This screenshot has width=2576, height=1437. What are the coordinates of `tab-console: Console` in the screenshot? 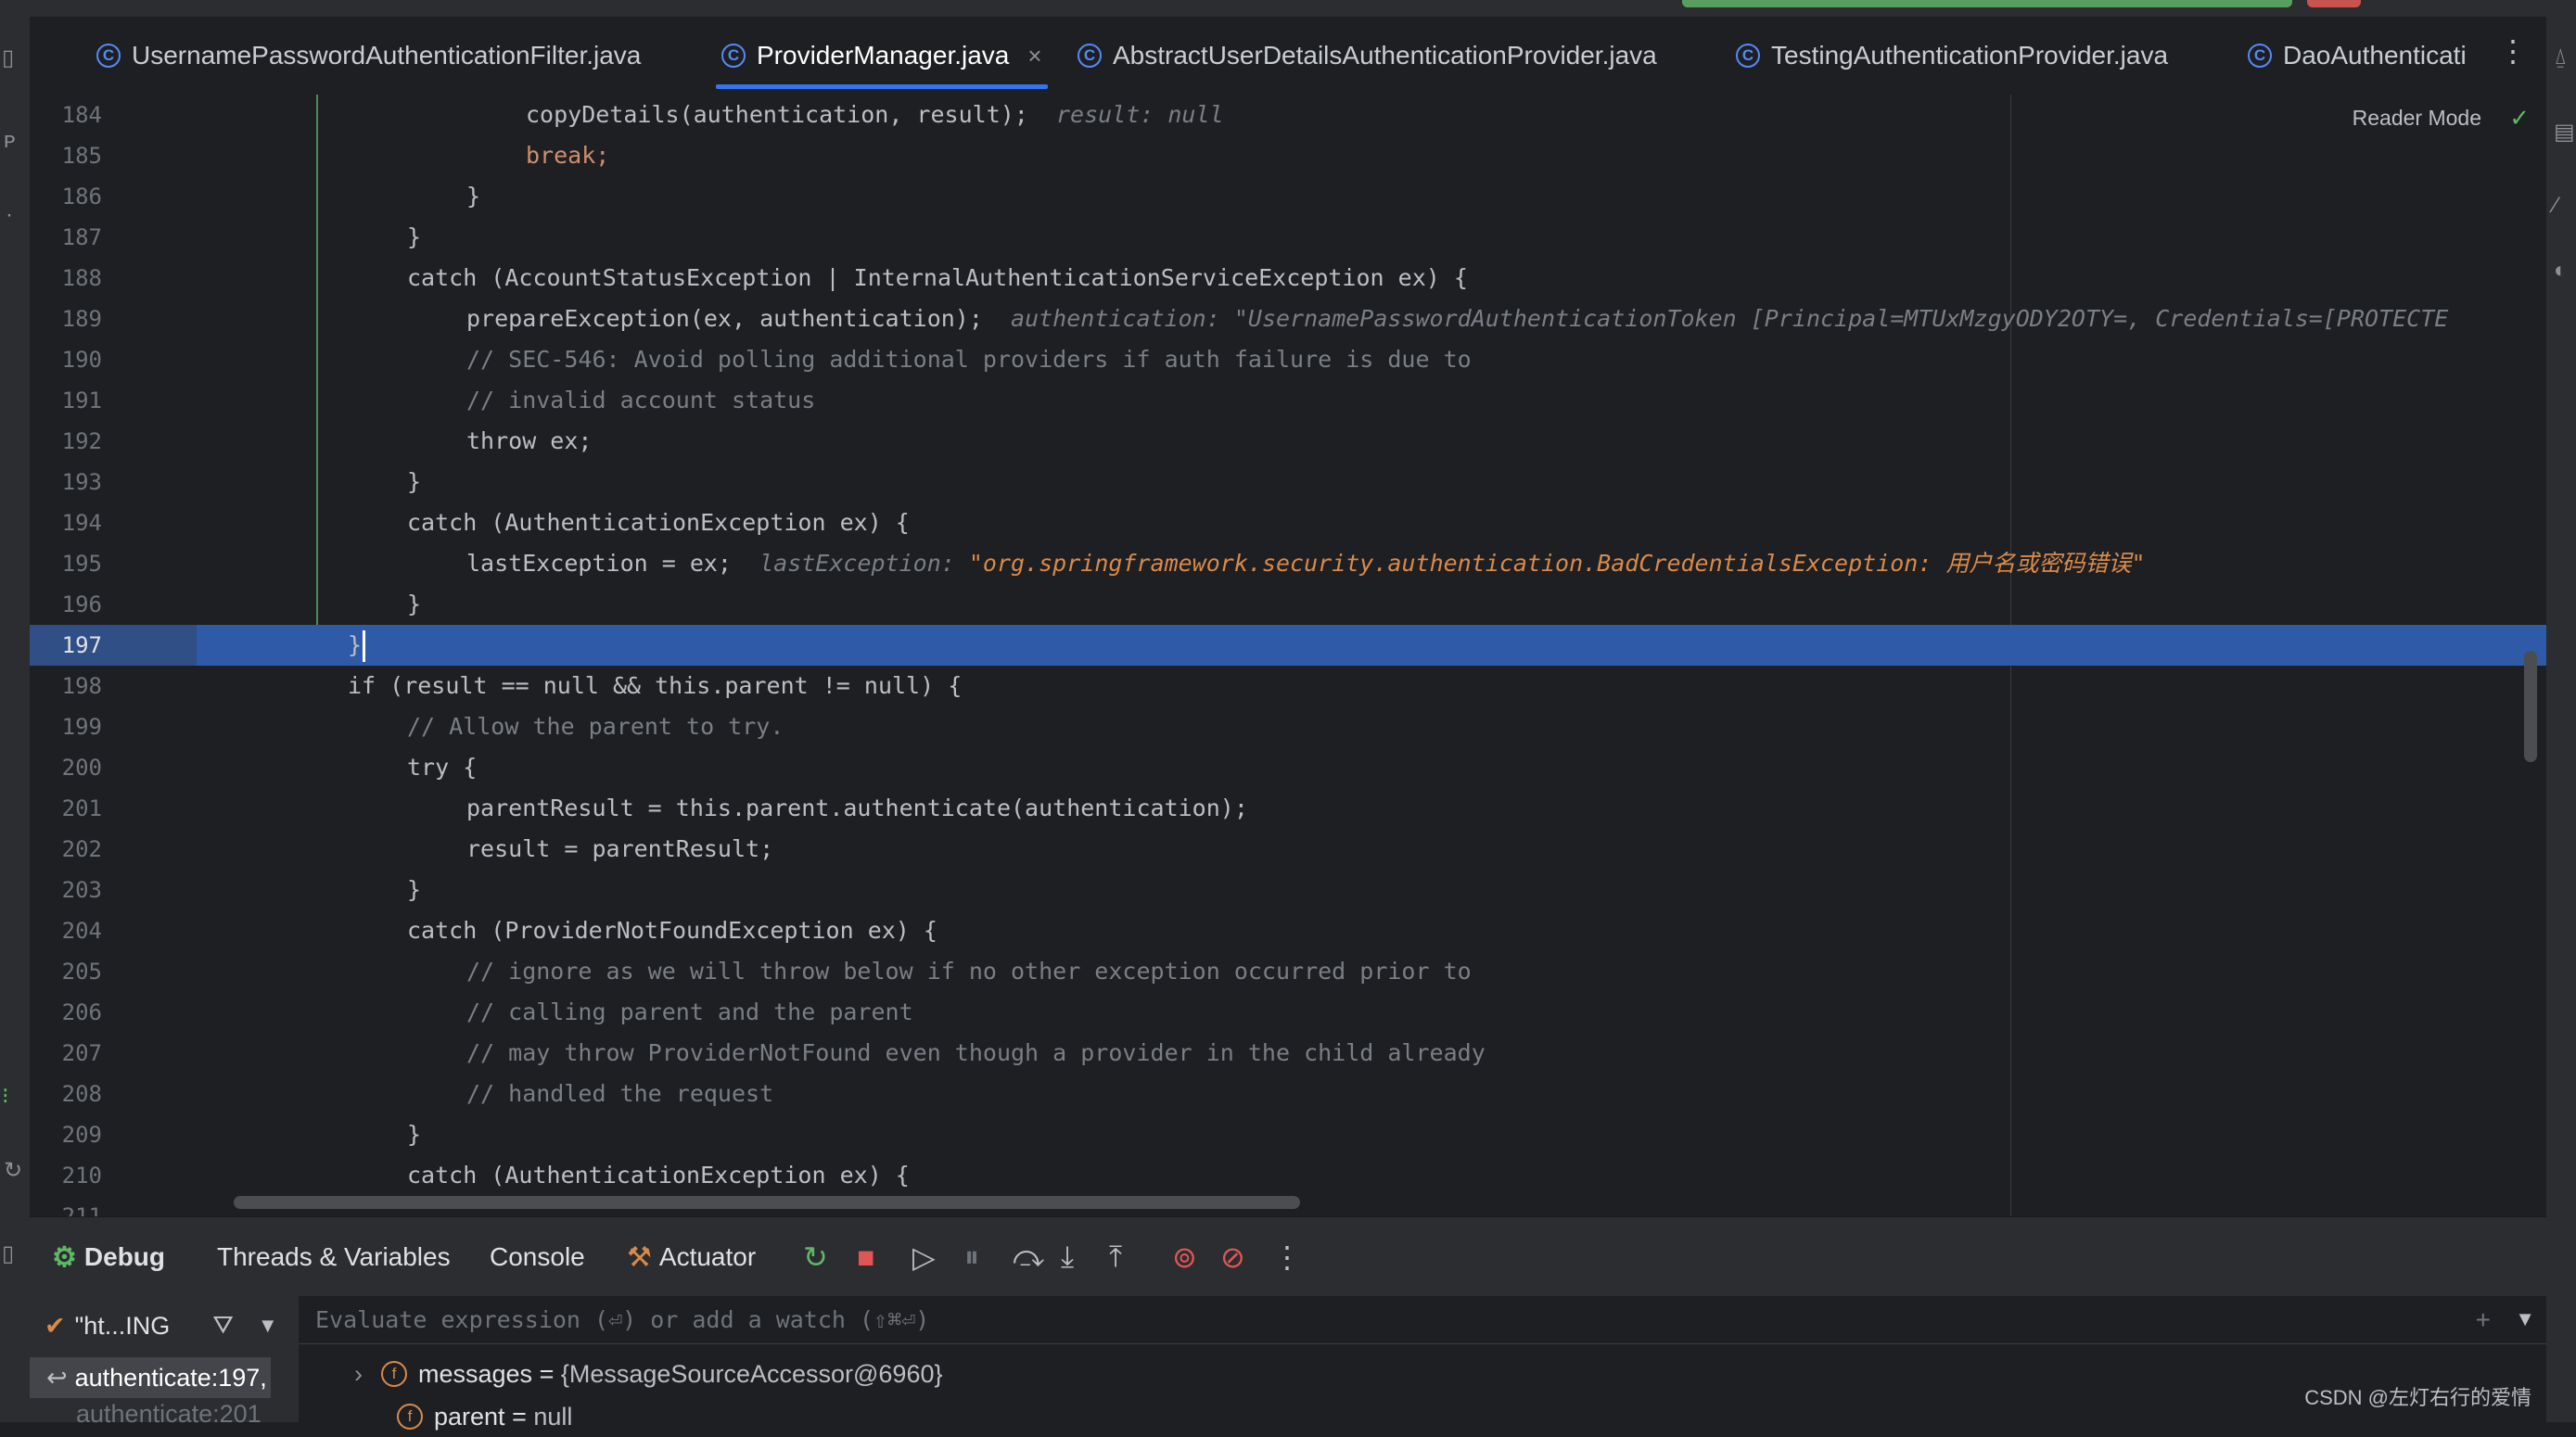 It's located at (538, 1257).